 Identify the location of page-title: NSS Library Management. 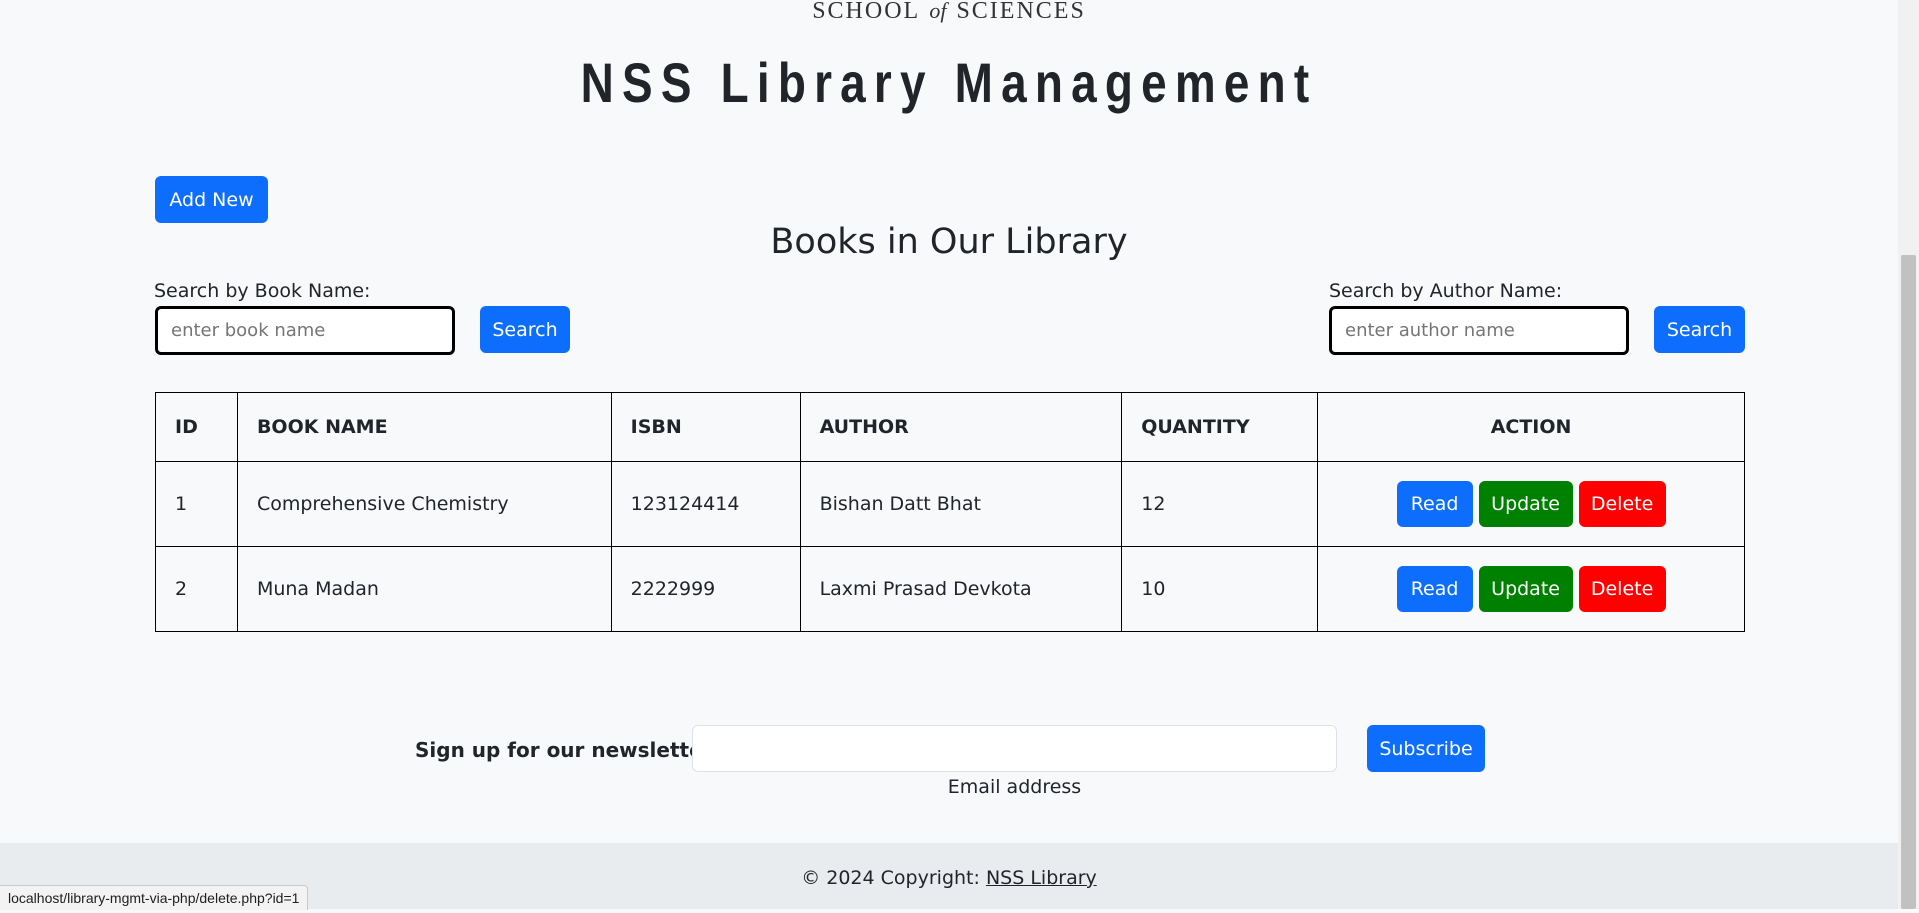
(949, 82).